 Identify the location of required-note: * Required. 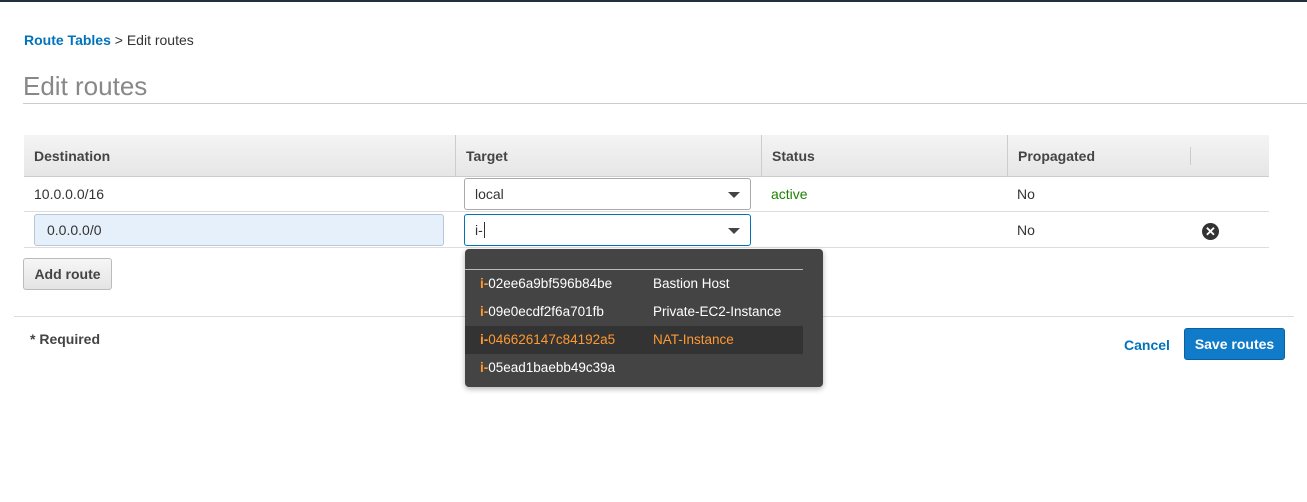
(65, 339).